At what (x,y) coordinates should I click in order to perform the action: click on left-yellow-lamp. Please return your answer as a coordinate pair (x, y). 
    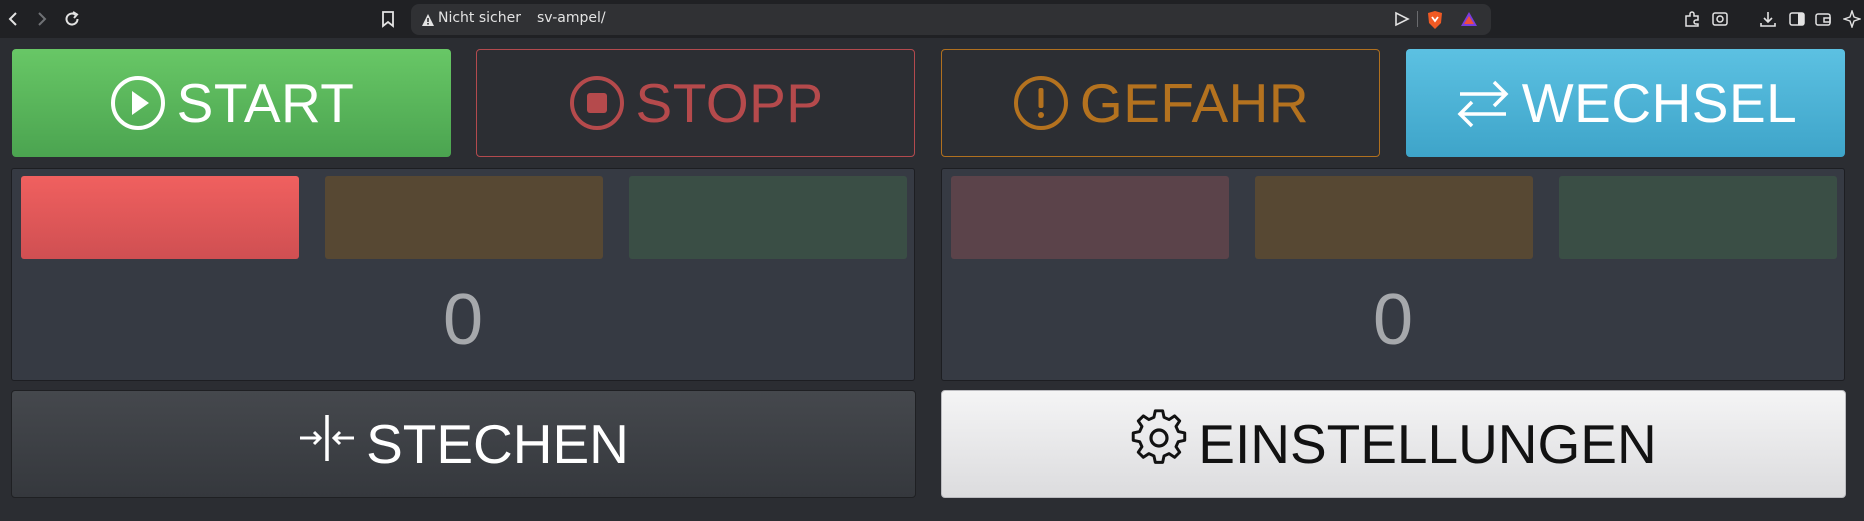
    Looking at the image, I should click on (464, 217).